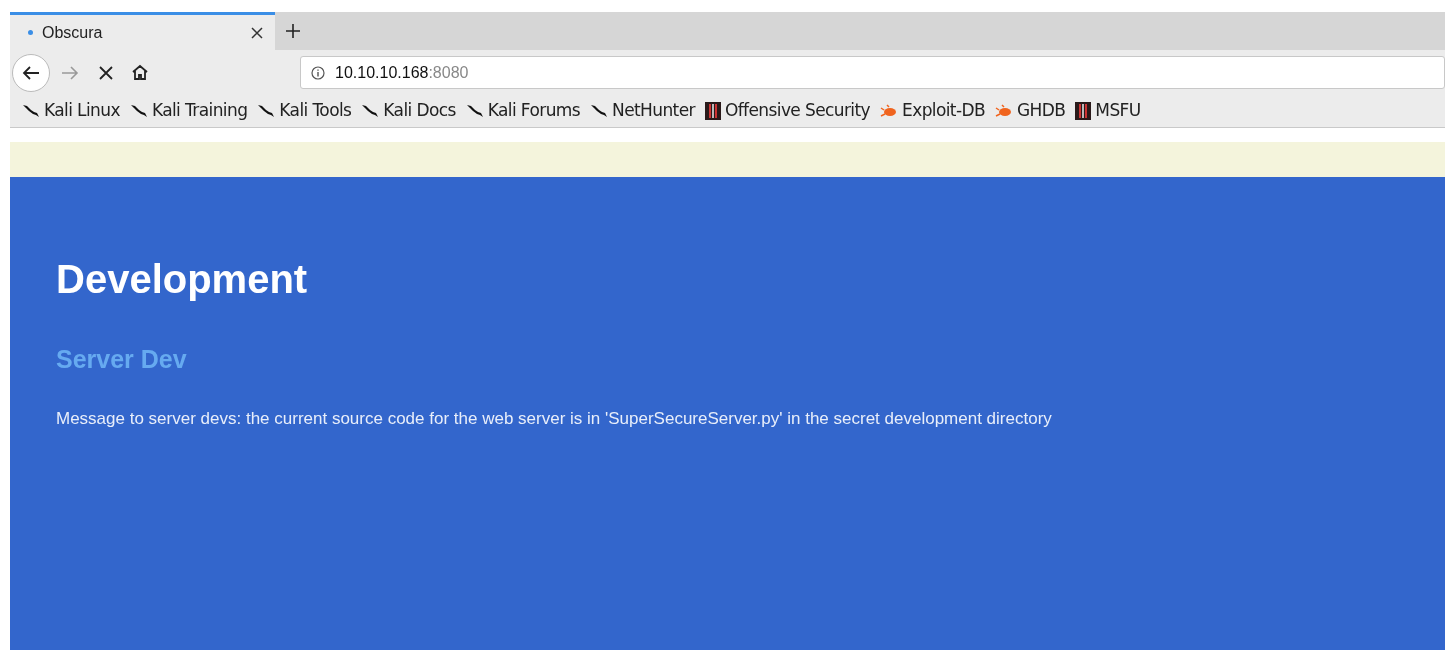 This screenshot has width=1451, height=650. Describe the element at coordinates (642, 111) in the screenshot. I see `bookmark-link: NetHunter` at that location.